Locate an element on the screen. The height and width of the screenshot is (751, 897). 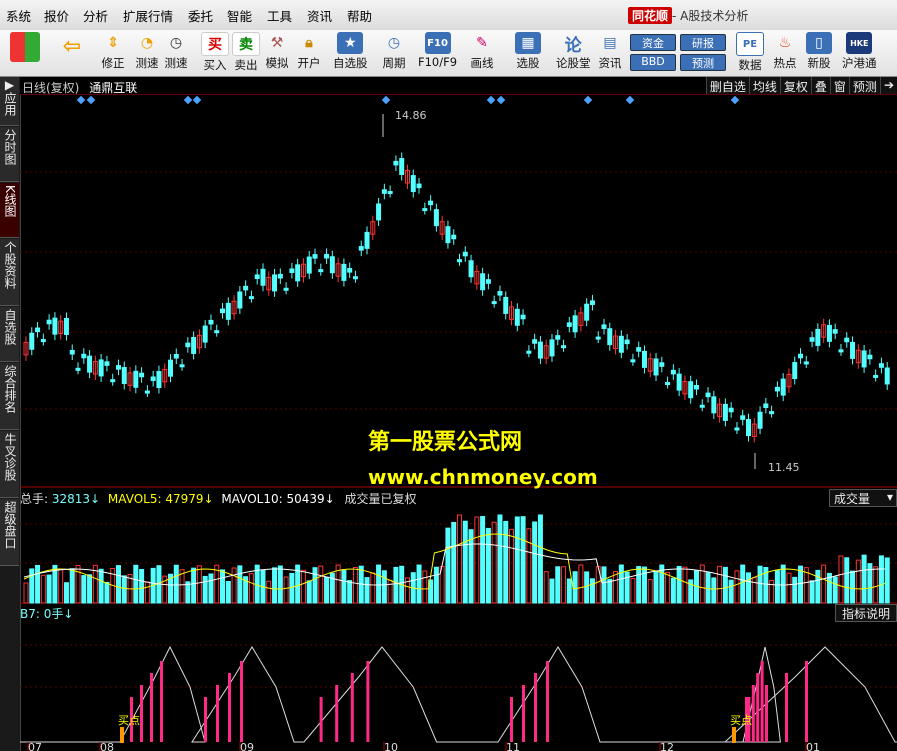
sidebar-tab-super-board: 超级盘口 is located at coordinates (9, 532).